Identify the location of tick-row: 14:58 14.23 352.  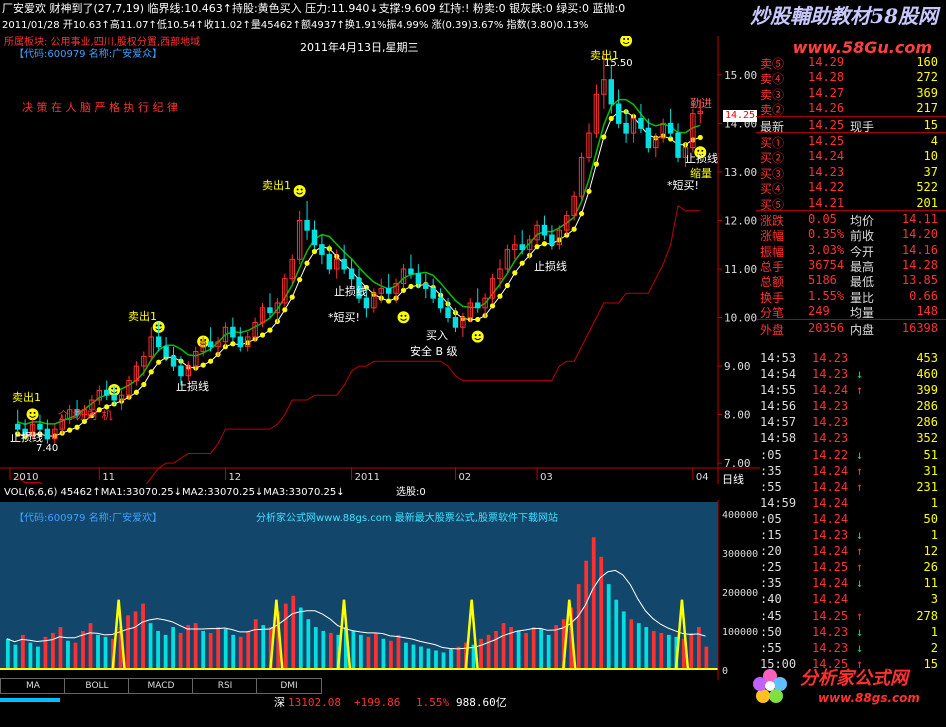
(851, 438).